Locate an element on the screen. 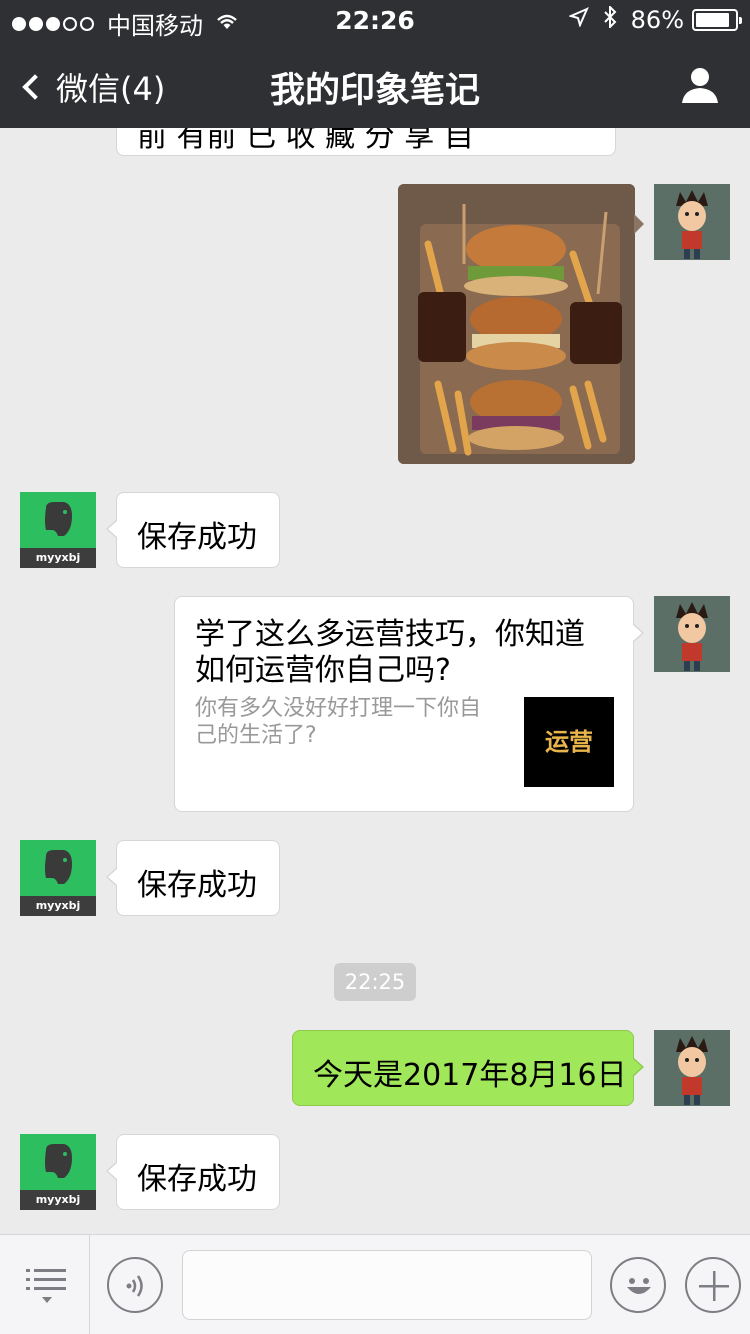 Image resolution: width=750 pixels, height=1334 pixels. person-icon is located at coordinates (700, 85).